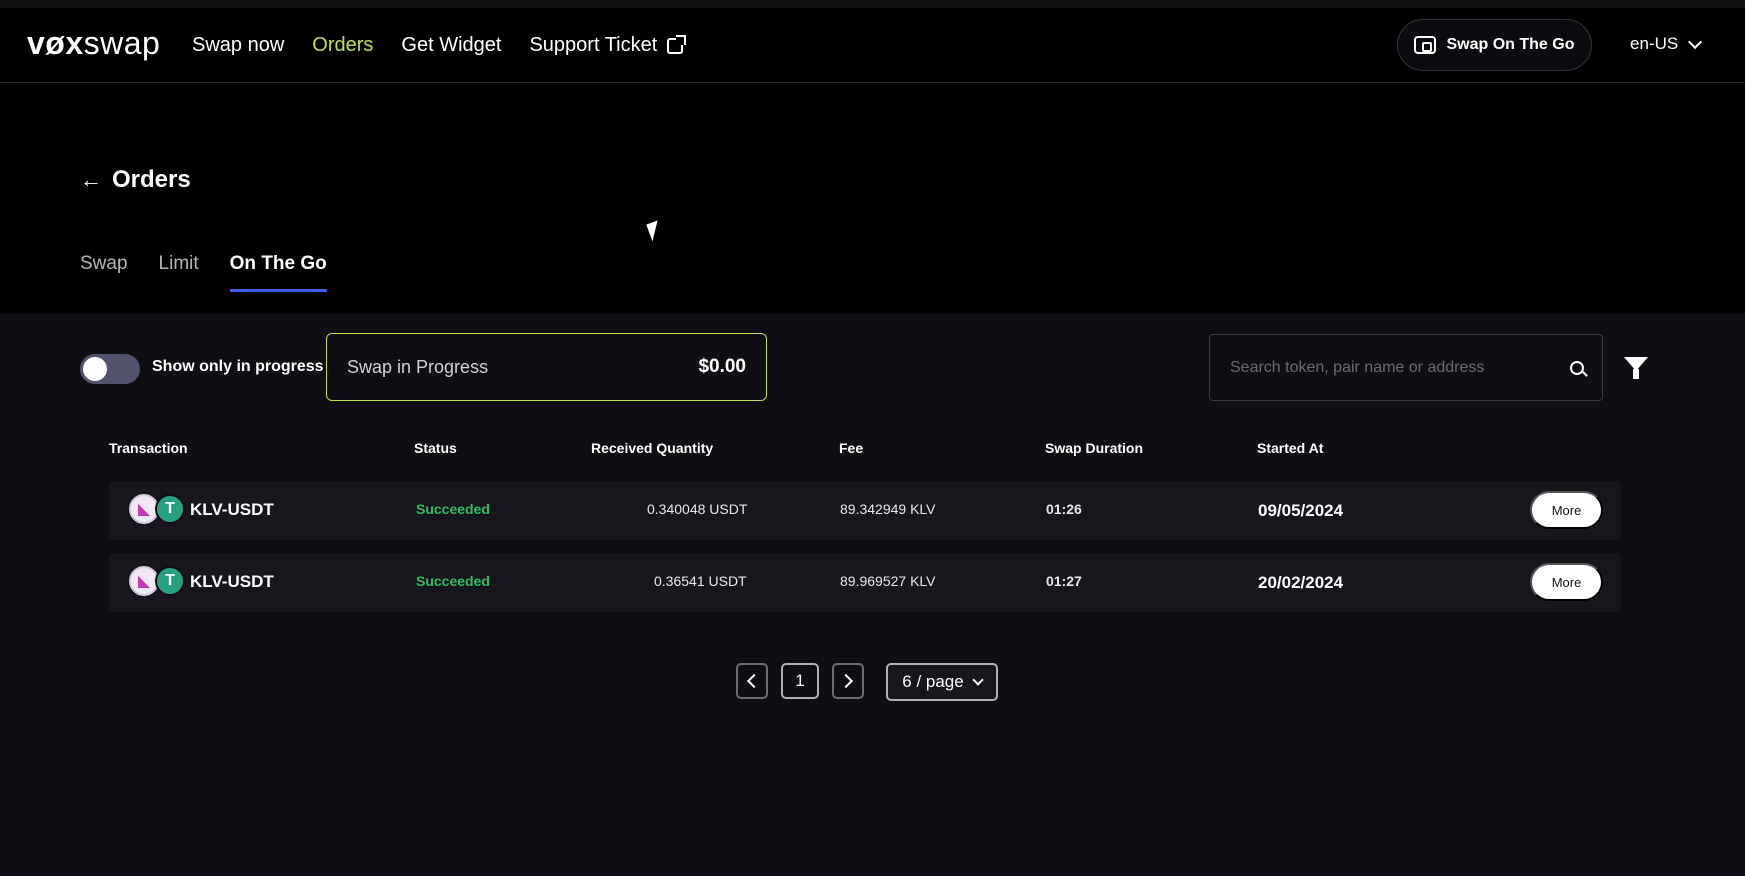 The width and height of the screenshot is (1747, 876). Describe the element at coordinates (652, 448) in the screenshot. I see `col-received-quantity: Received Quantity` at that location.